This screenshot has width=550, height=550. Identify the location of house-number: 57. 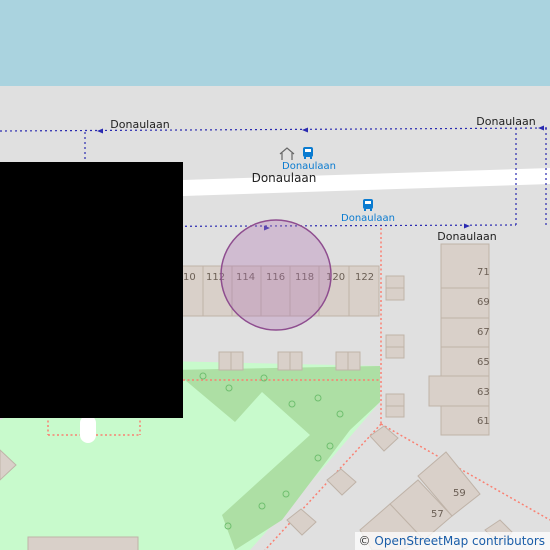
(437, 514).